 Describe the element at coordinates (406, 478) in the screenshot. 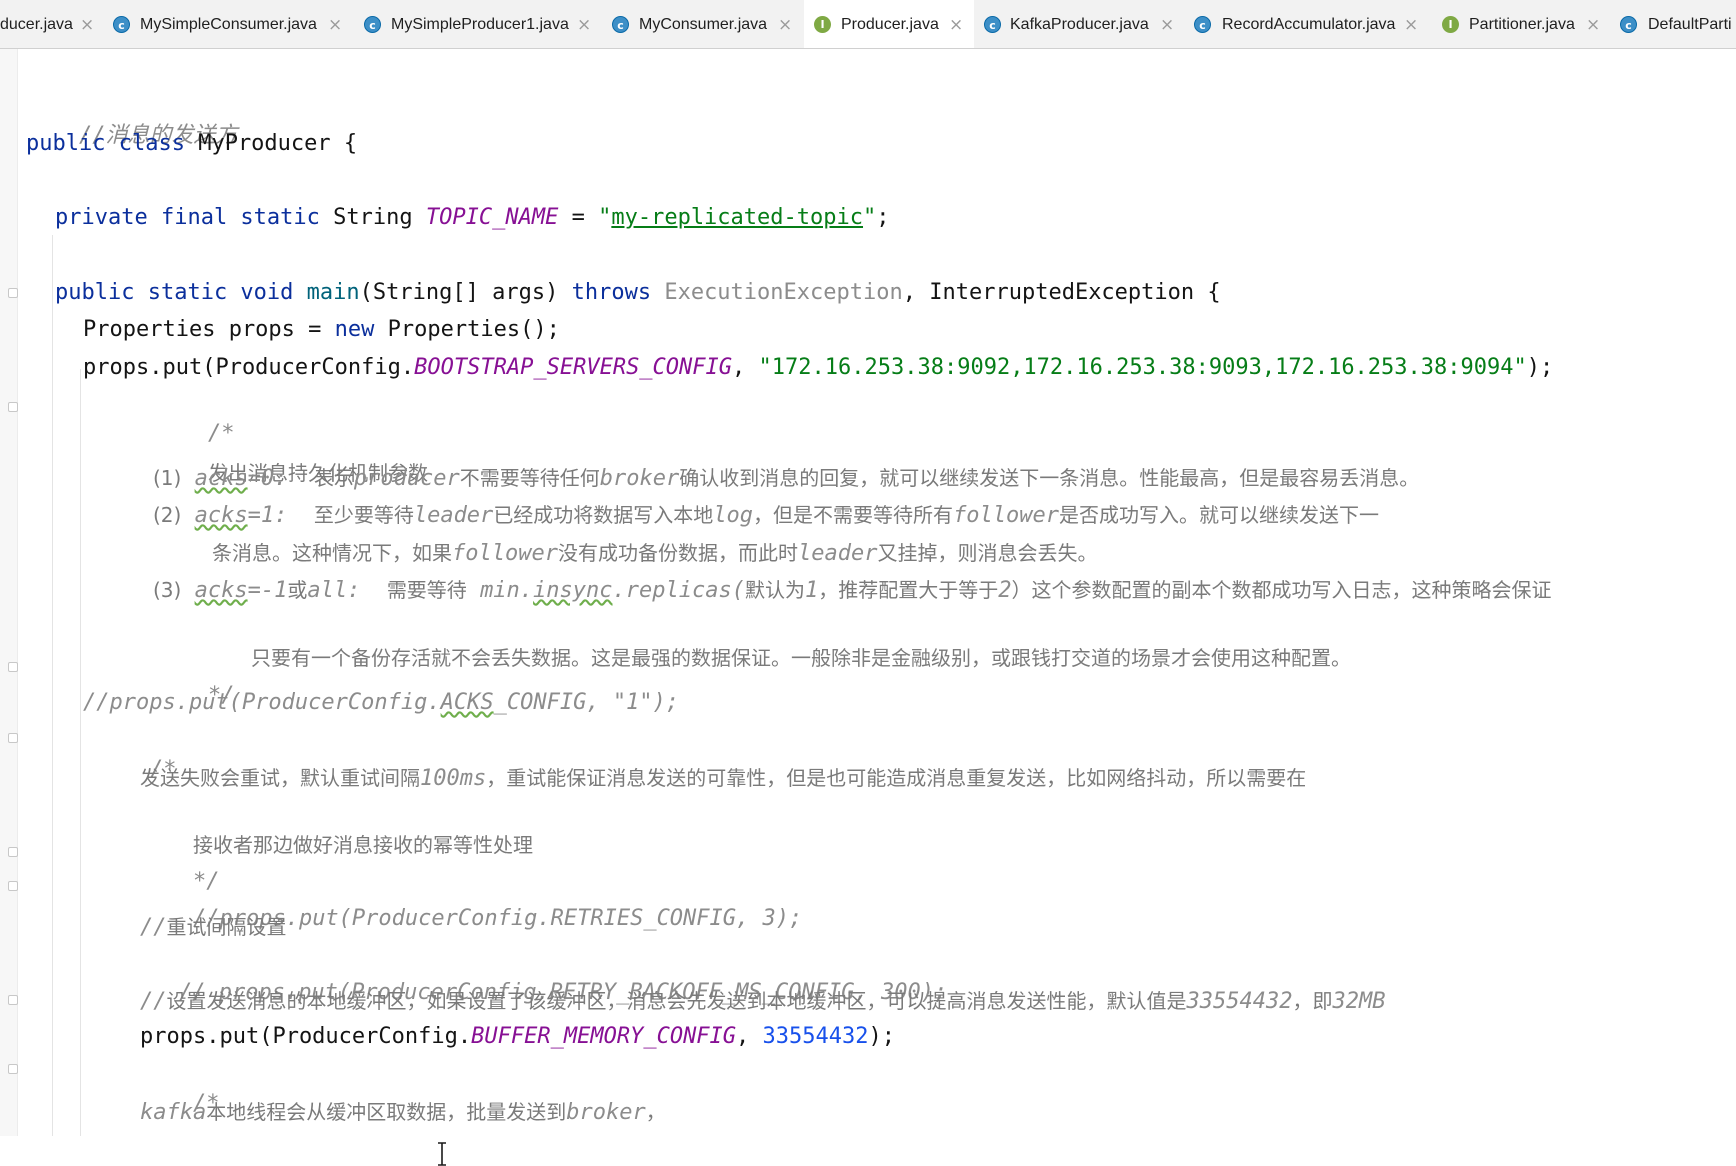

I see `comment: producer` at that location.